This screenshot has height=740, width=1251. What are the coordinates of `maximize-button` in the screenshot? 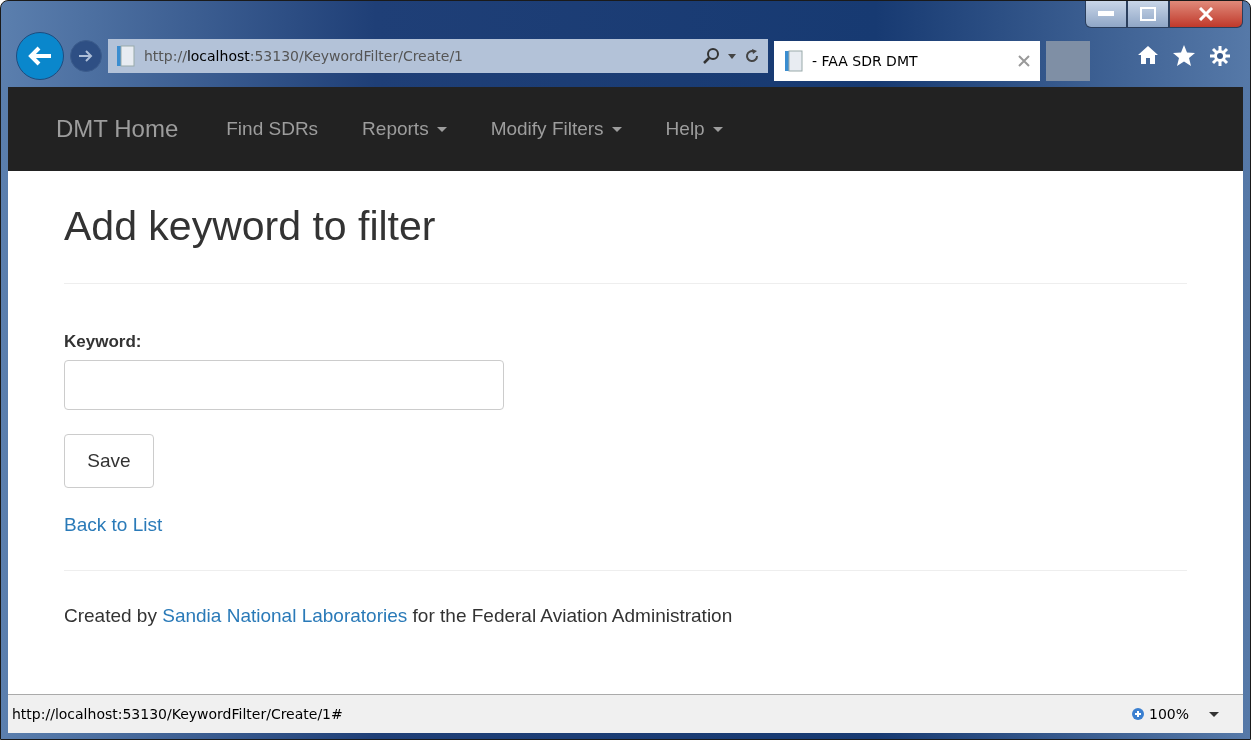 It's located at (1148, 14).